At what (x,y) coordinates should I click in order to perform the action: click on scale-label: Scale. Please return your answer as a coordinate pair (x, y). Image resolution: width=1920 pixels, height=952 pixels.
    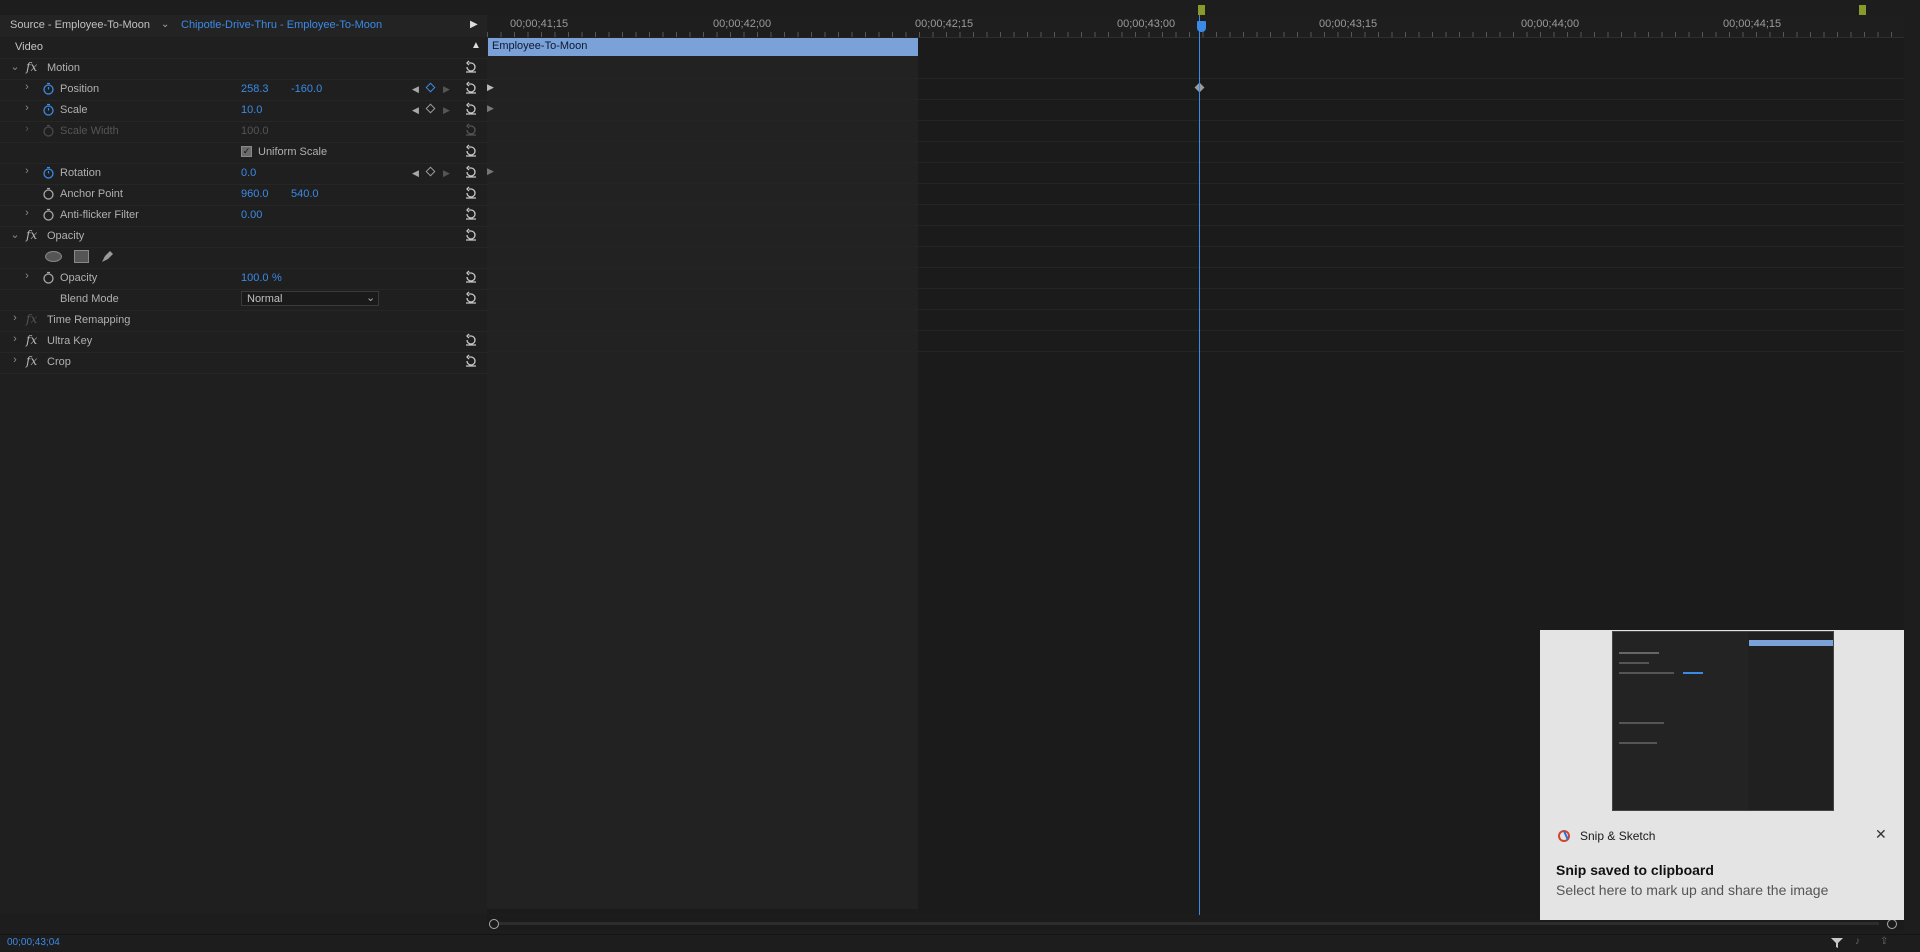
    Looking at the image, I should click on (74, 110).